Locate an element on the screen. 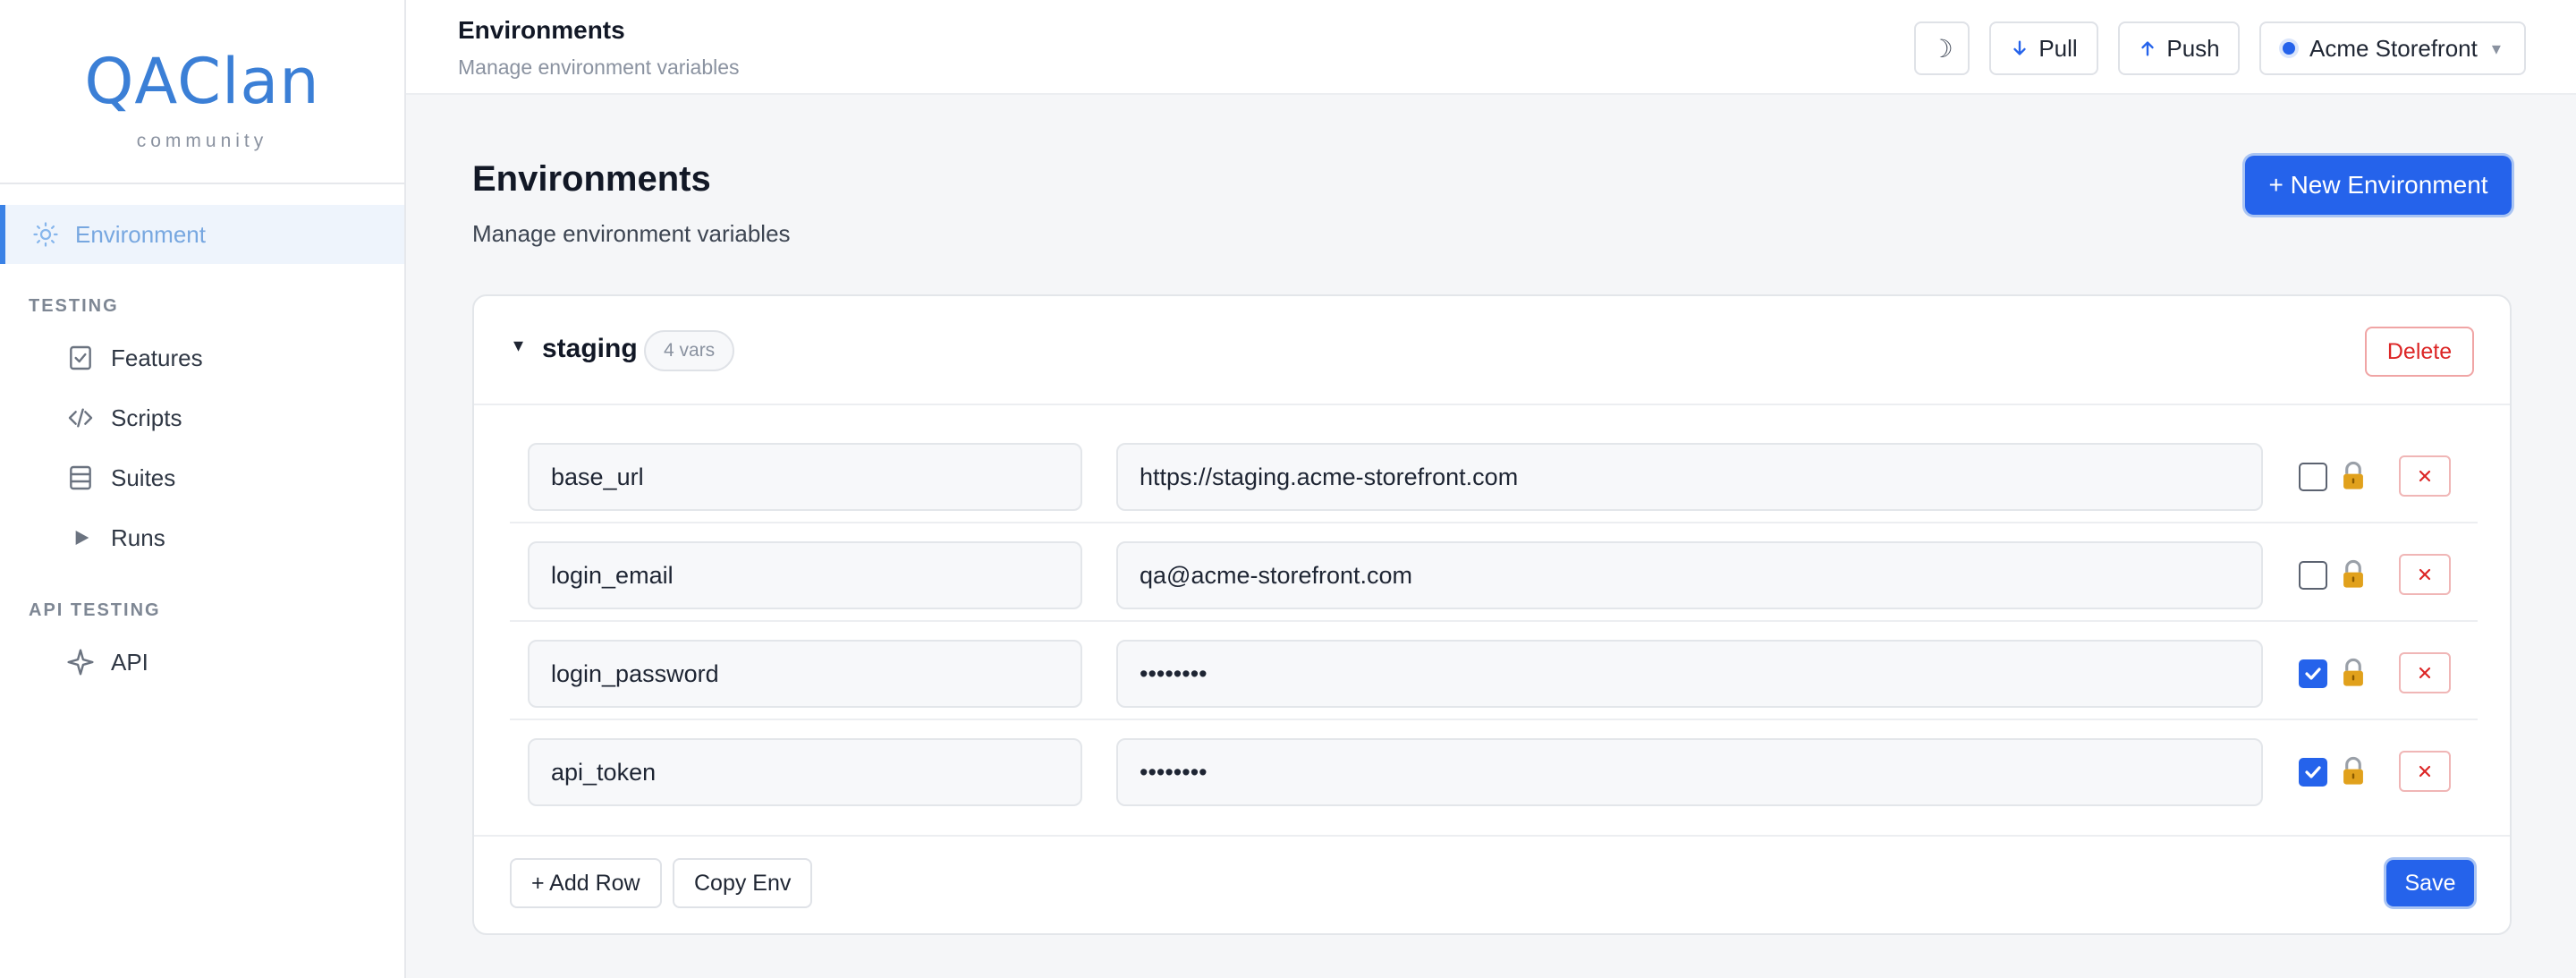 The image size is (2576, 978). checklist-icon is located at coordinates (80, 357).